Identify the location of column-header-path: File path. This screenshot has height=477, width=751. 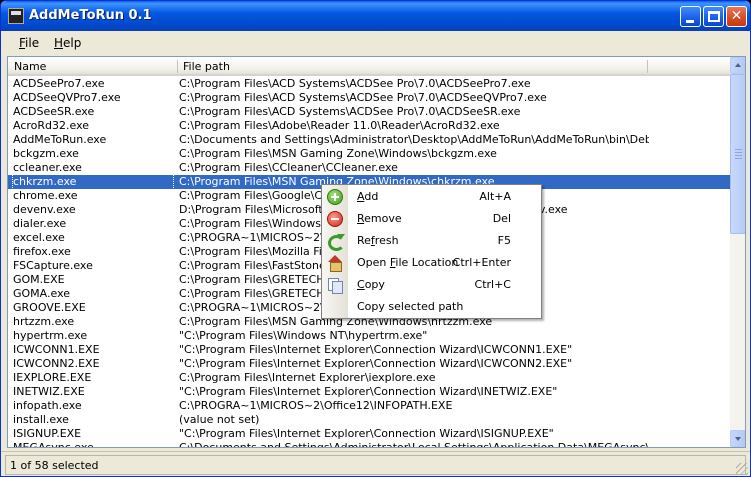
(206, 66).